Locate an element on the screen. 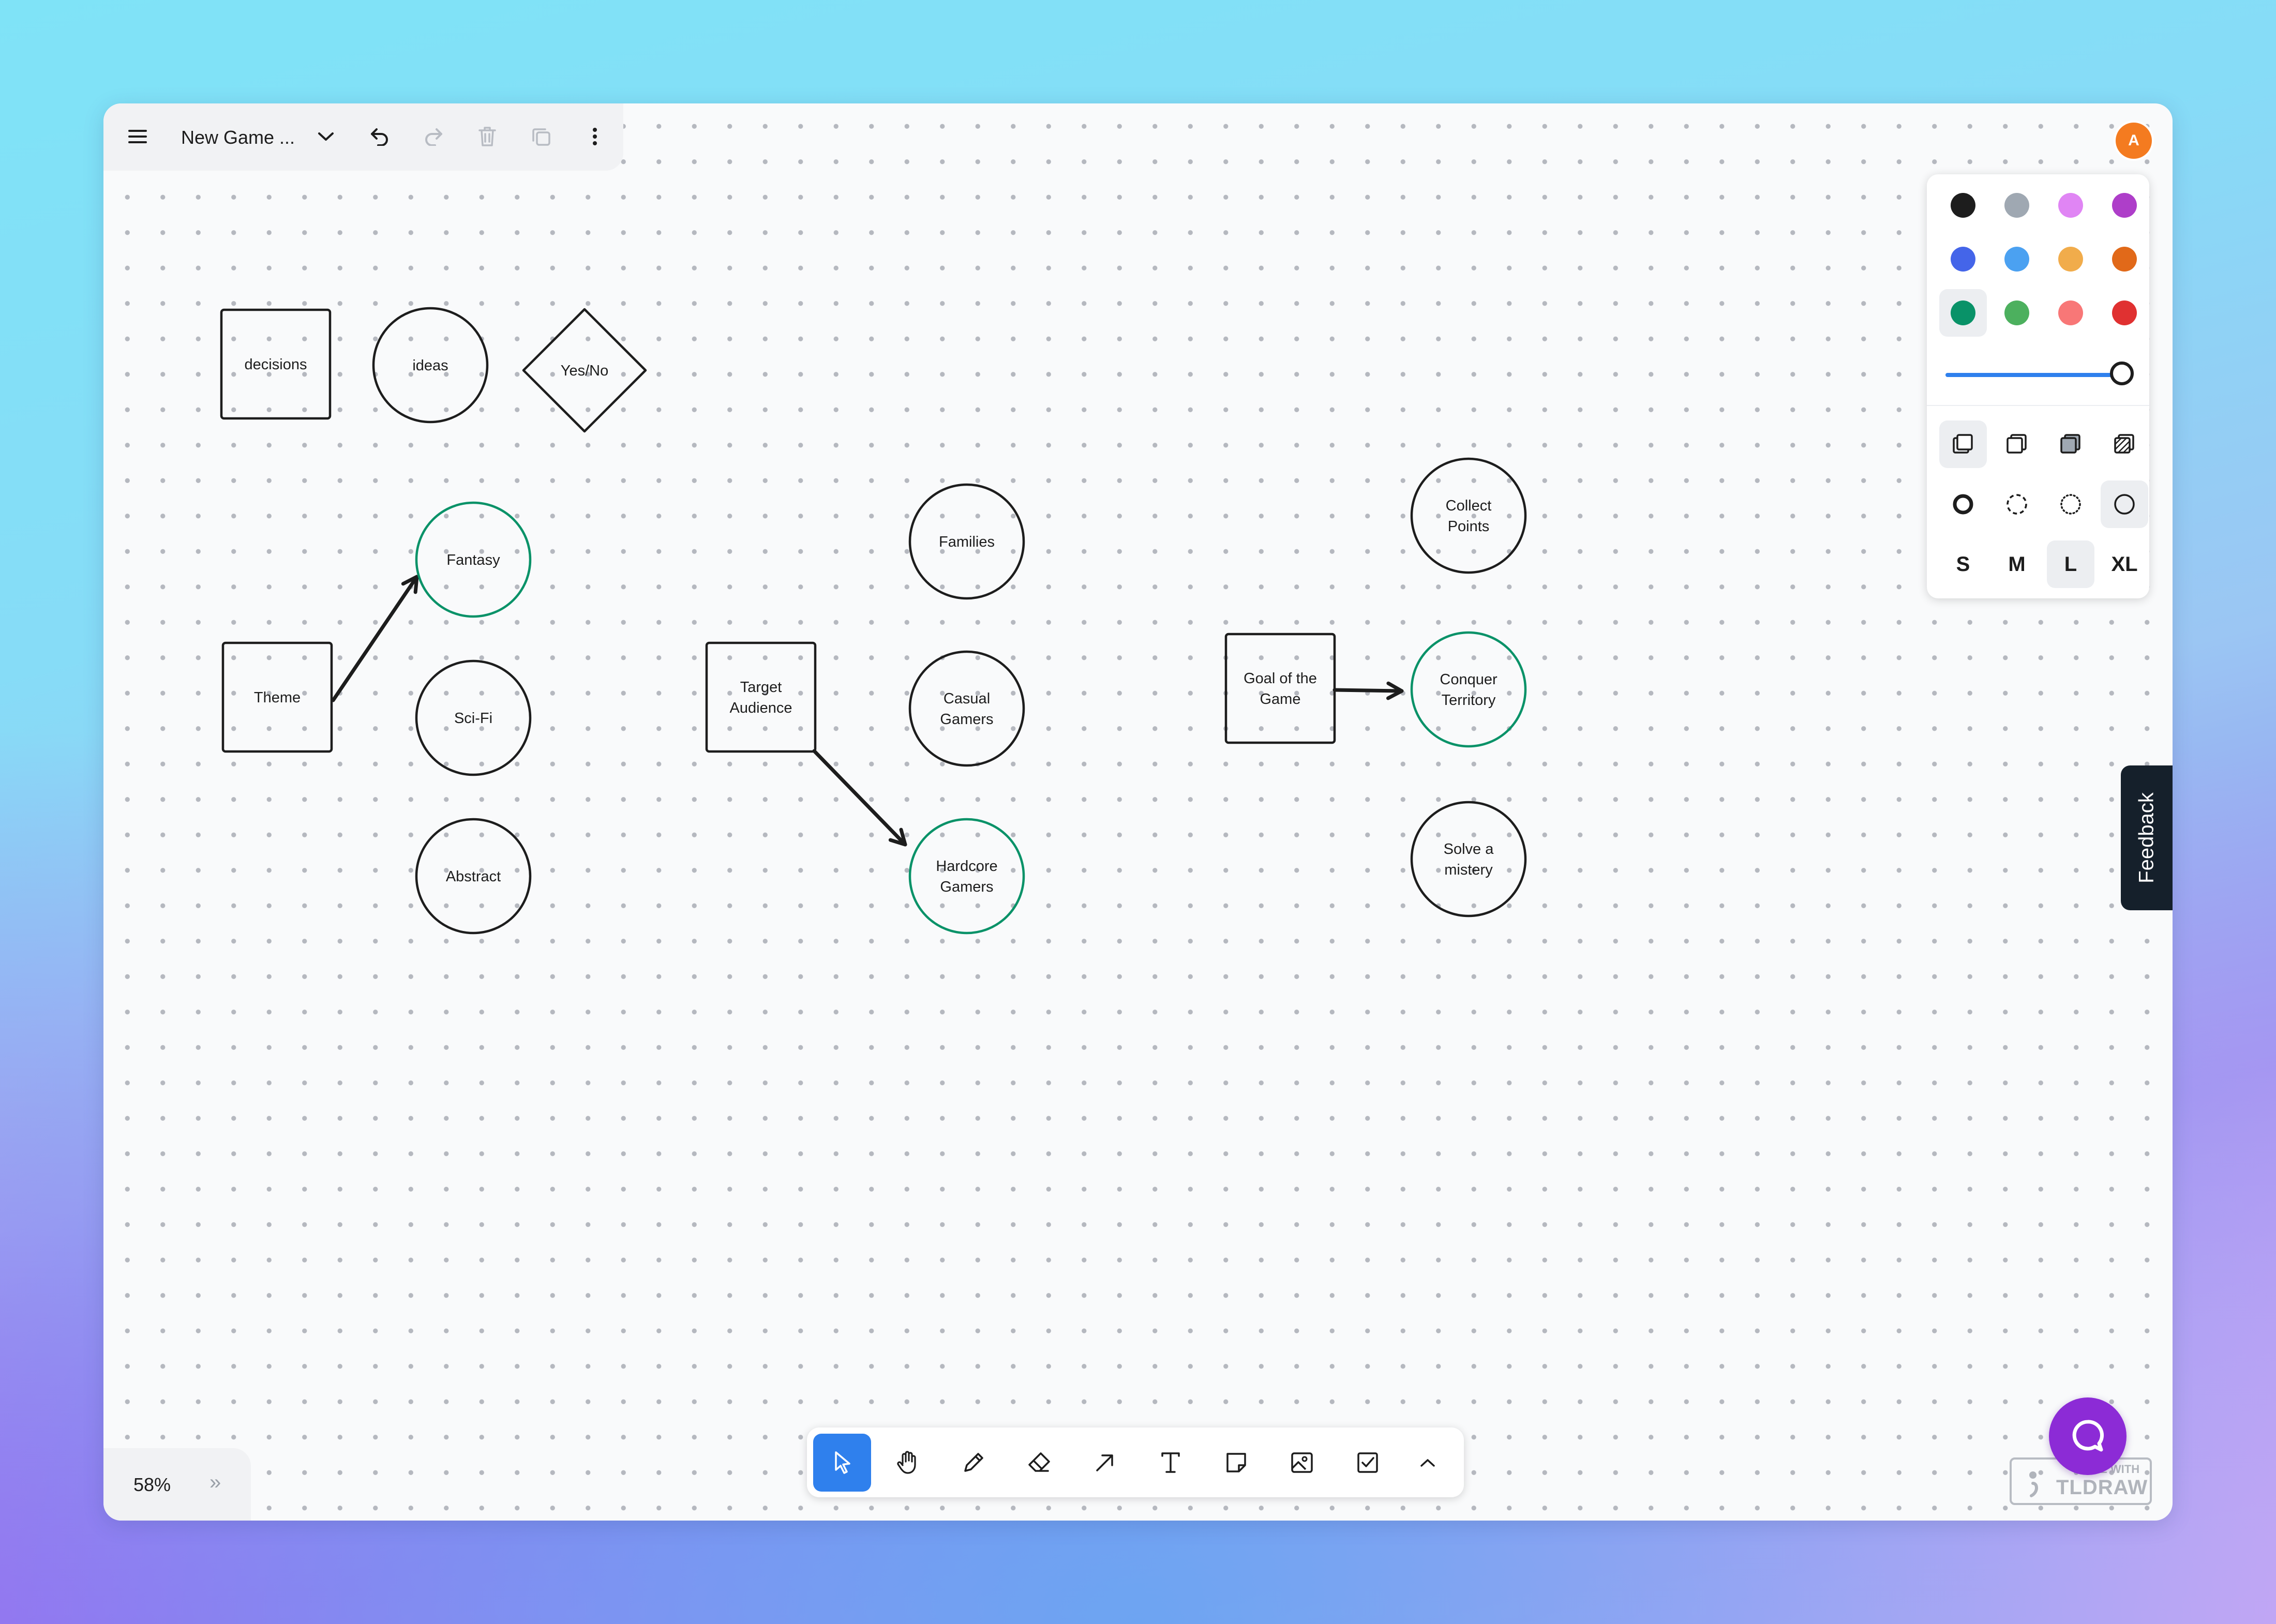 This screenshot has height=1624, width=2276. more-vertical-icon is located at coordinates (594, 136).